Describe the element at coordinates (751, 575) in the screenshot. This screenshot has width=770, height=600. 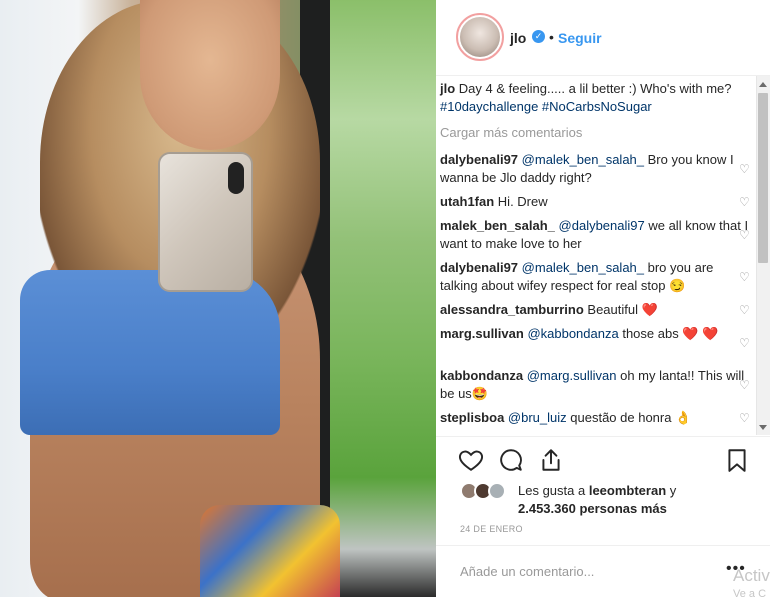
I see `activation-watermark: Activ` at that location.